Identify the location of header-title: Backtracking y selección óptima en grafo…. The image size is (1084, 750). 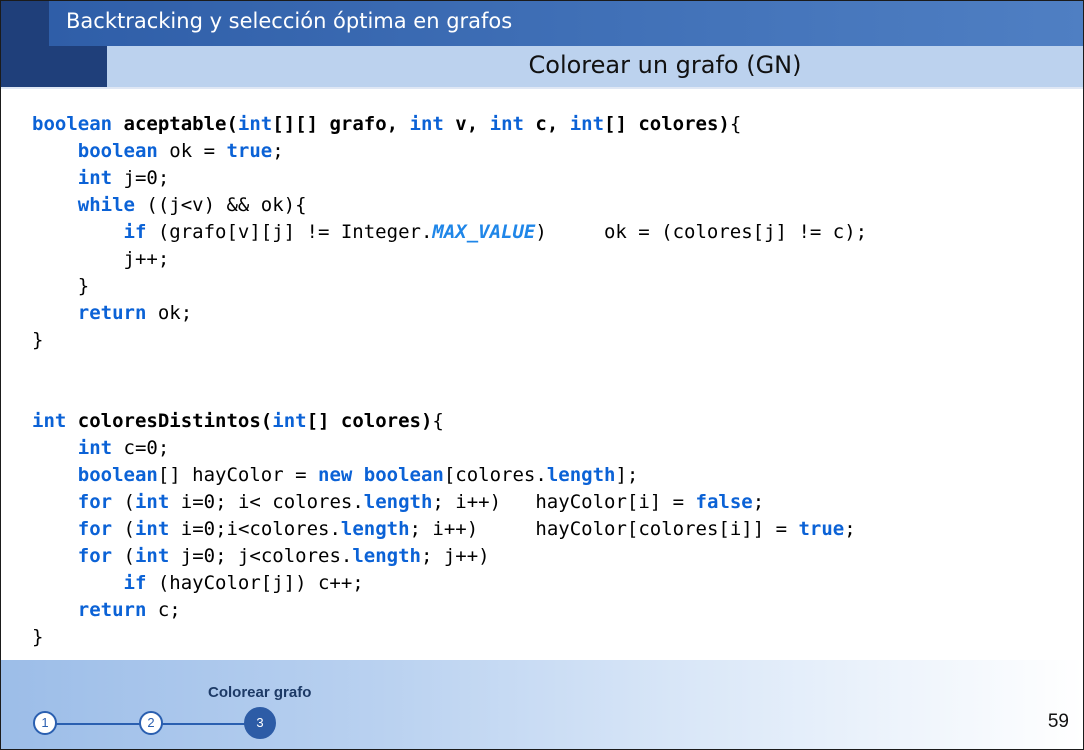
(289, 21).